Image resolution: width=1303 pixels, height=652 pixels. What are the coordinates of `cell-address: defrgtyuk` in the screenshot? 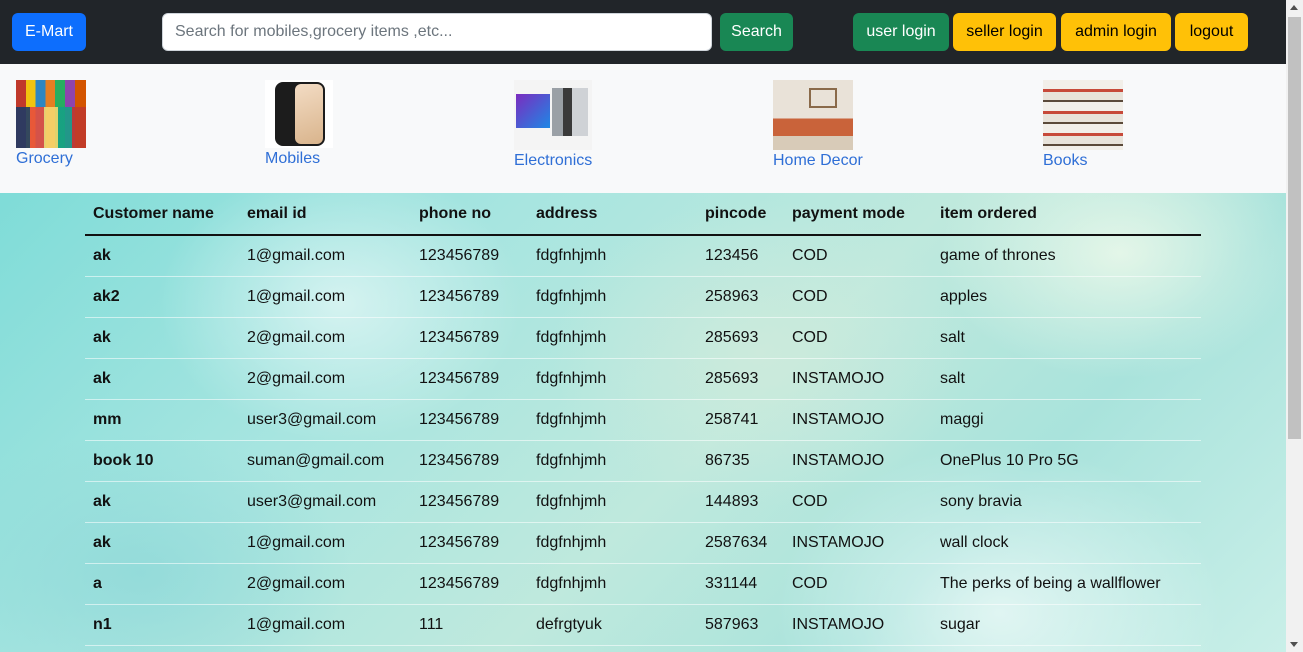 It's located at (612, 625).